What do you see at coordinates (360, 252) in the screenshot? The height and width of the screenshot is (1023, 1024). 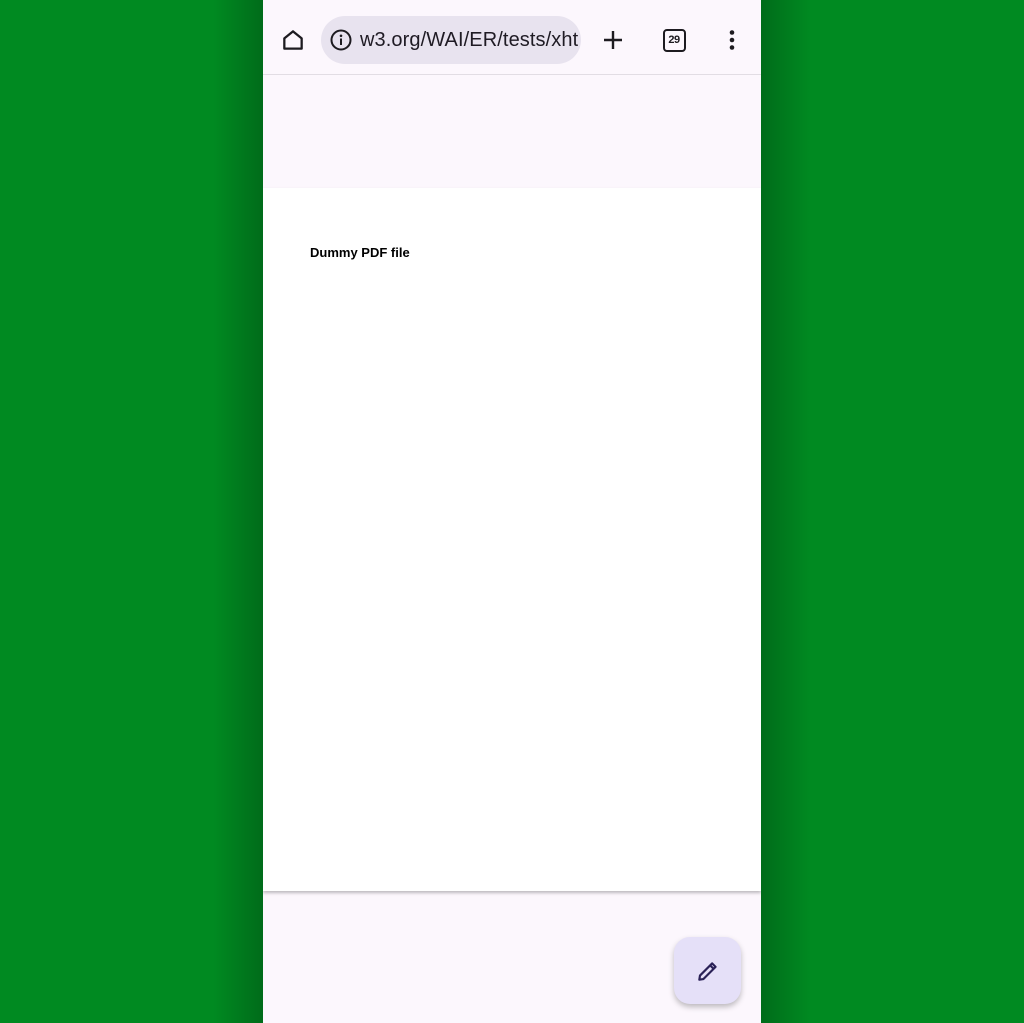 I see `pdf-title: Dummy PDF file` at bounding box center [360, 252].